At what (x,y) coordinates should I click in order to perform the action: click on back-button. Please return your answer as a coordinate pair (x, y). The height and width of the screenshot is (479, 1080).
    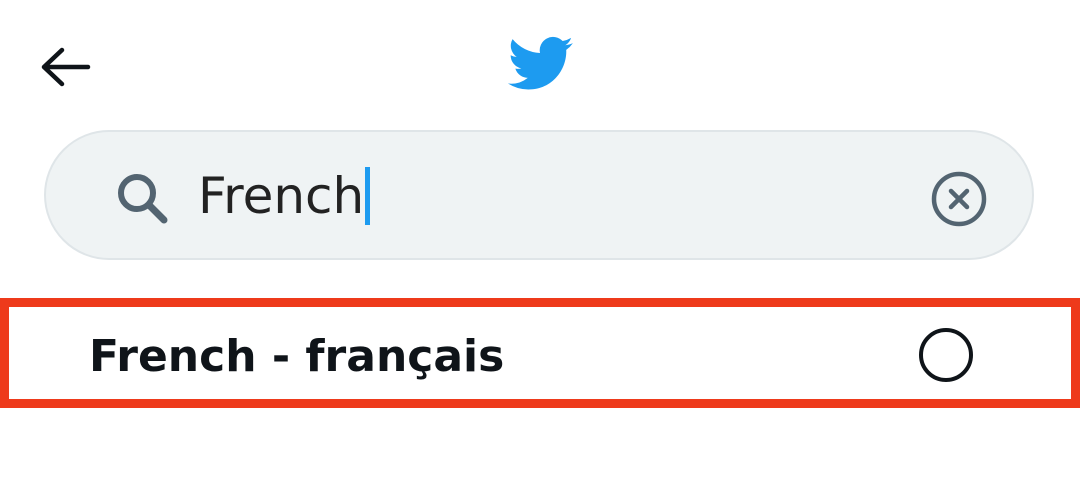
    Looking at the image, I should click on (66, 67).